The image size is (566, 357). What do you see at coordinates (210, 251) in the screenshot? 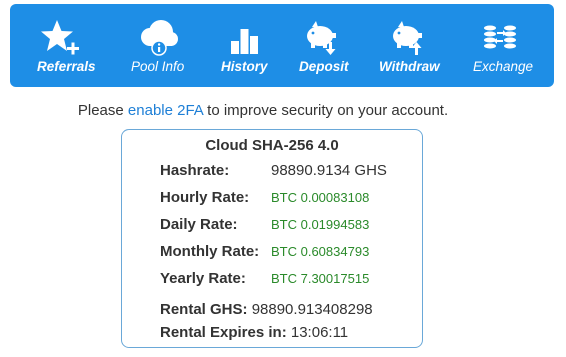
I see `monthly-rate-label: Monthly Rate:` at bounding box center [210, 251].